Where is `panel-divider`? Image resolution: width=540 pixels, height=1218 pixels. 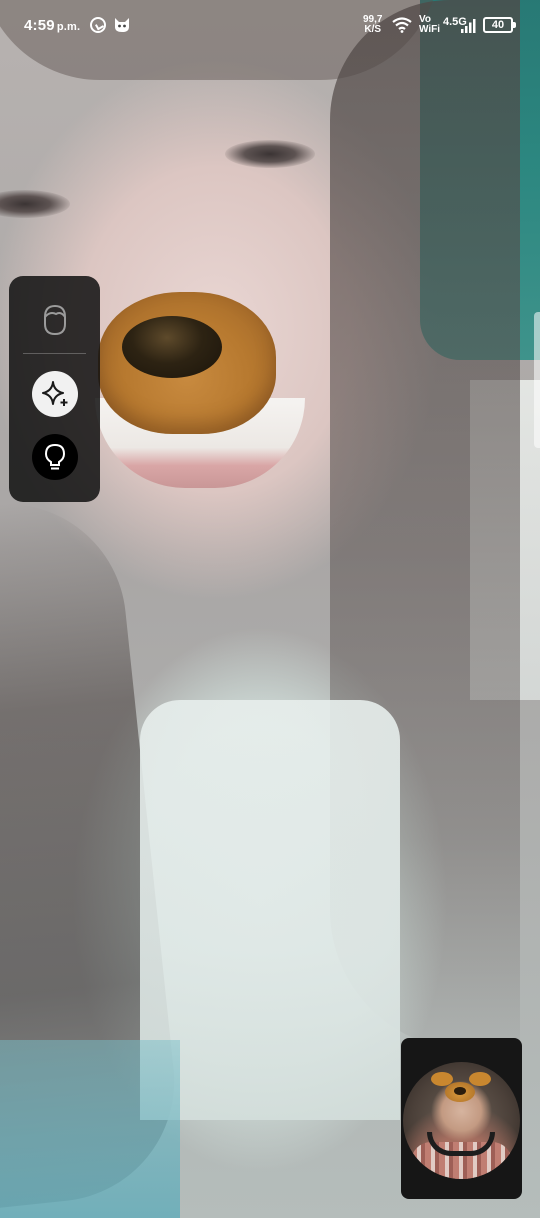
panel-divider is located at coordinates (54, 353).